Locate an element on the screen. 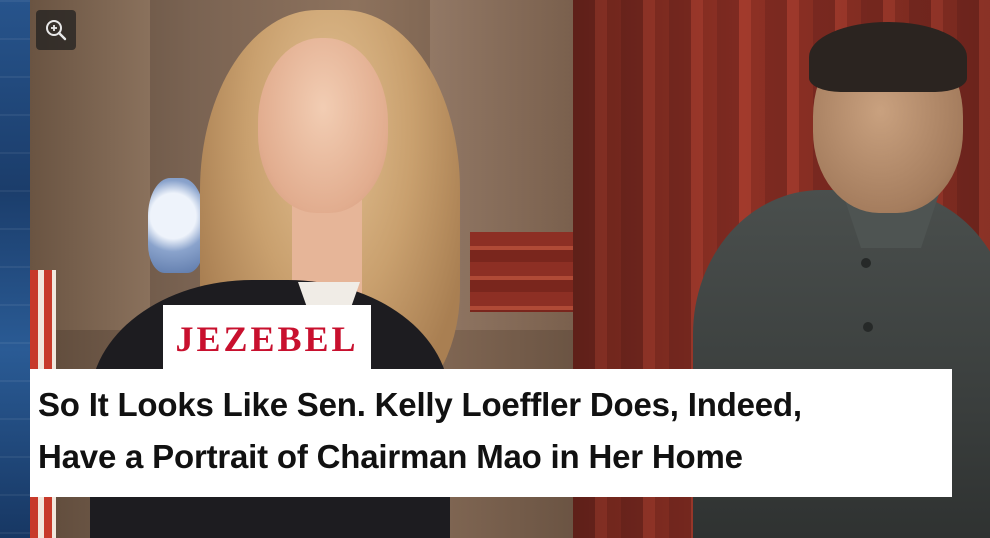 This screenshot has width=990, height=538. person-face is located at coordinates (323, 125).